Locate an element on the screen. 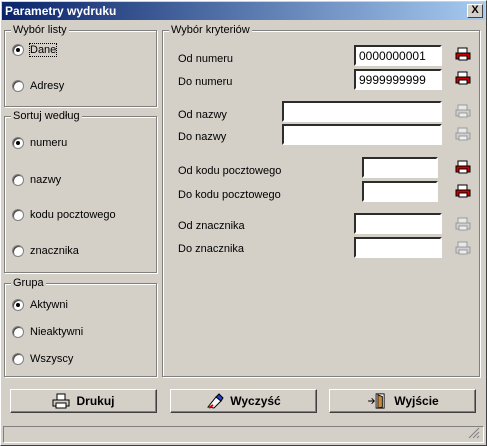  radio-label: Wszyscy is located at coordinates (52, 359).